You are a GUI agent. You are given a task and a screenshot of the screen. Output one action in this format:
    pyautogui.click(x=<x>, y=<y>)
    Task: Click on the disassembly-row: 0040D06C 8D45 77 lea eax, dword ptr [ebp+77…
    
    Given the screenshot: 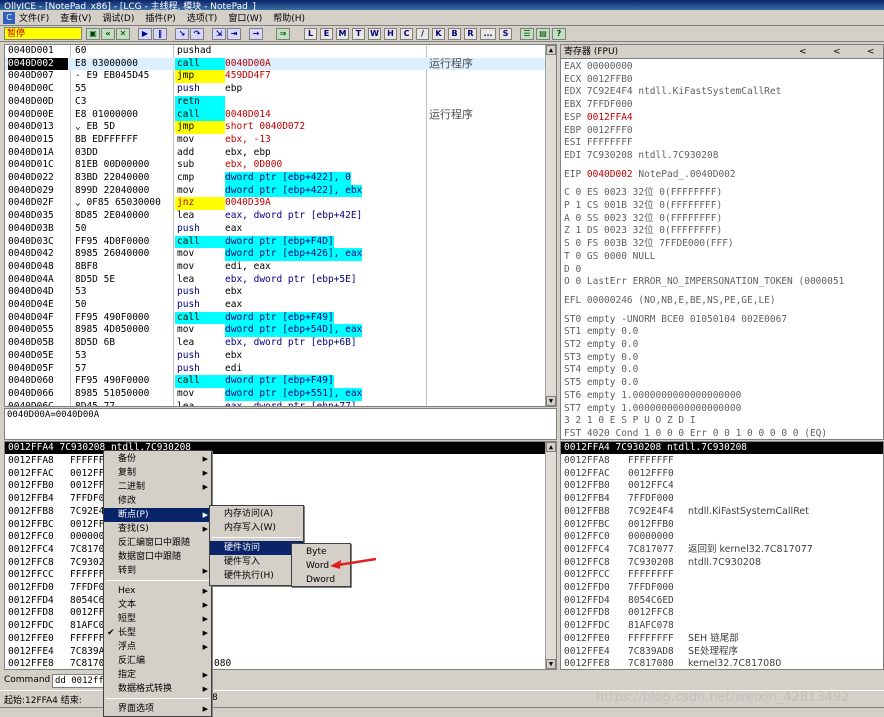 What is the action you would take?
    pyautogui.click(x=275, y=403)
    